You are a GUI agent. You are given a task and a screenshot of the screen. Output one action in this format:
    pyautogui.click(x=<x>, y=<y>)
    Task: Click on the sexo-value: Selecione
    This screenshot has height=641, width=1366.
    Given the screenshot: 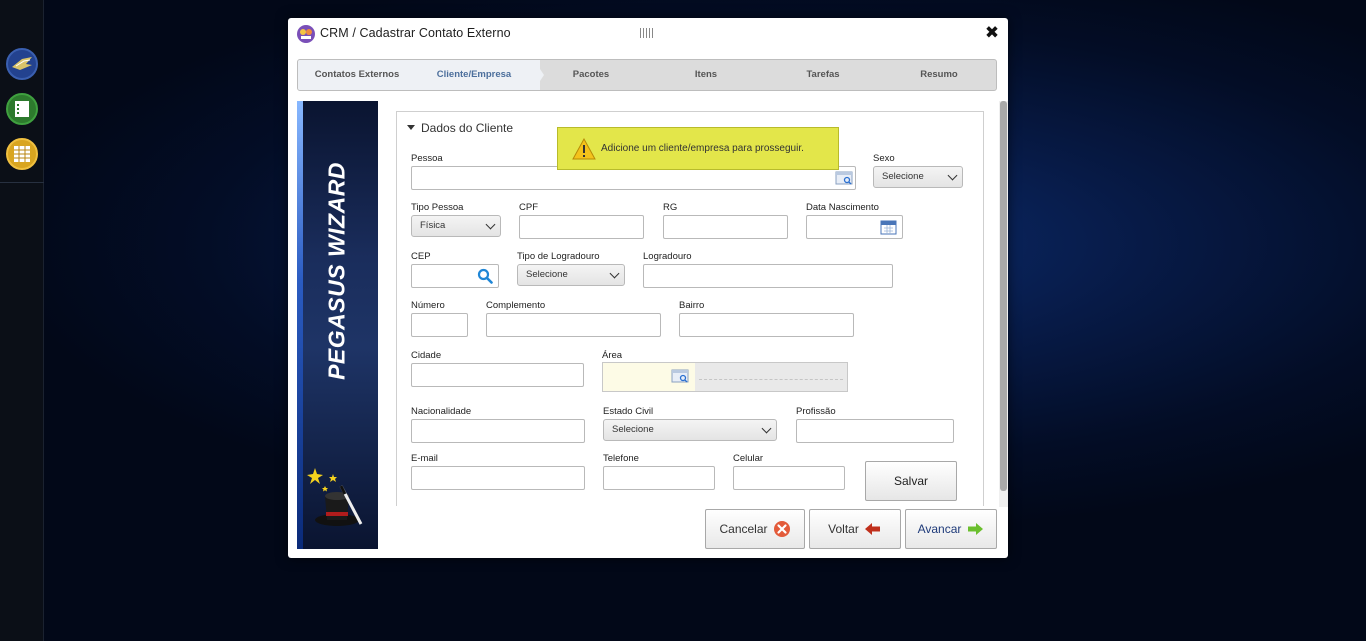 What is the action you would take?
    pyautogui.click(x=903, y=176)
    